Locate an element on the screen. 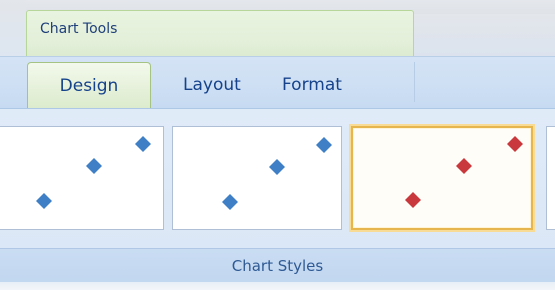 Image resolution: width=555 pixels, height=290 pixels. chart-styles-group-label: Chart Styles is located at coordinates (277, 266).